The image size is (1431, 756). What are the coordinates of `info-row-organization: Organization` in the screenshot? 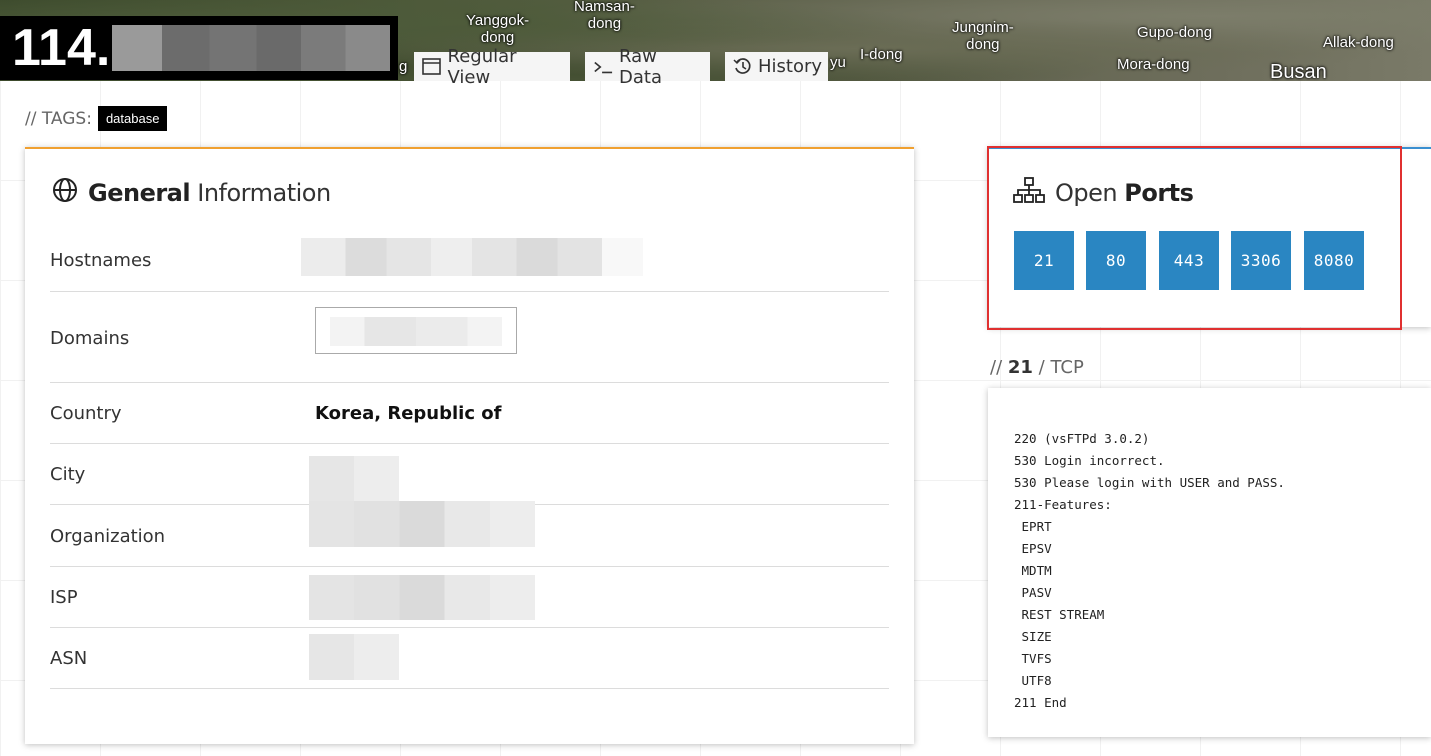 It's located at (469, 534).